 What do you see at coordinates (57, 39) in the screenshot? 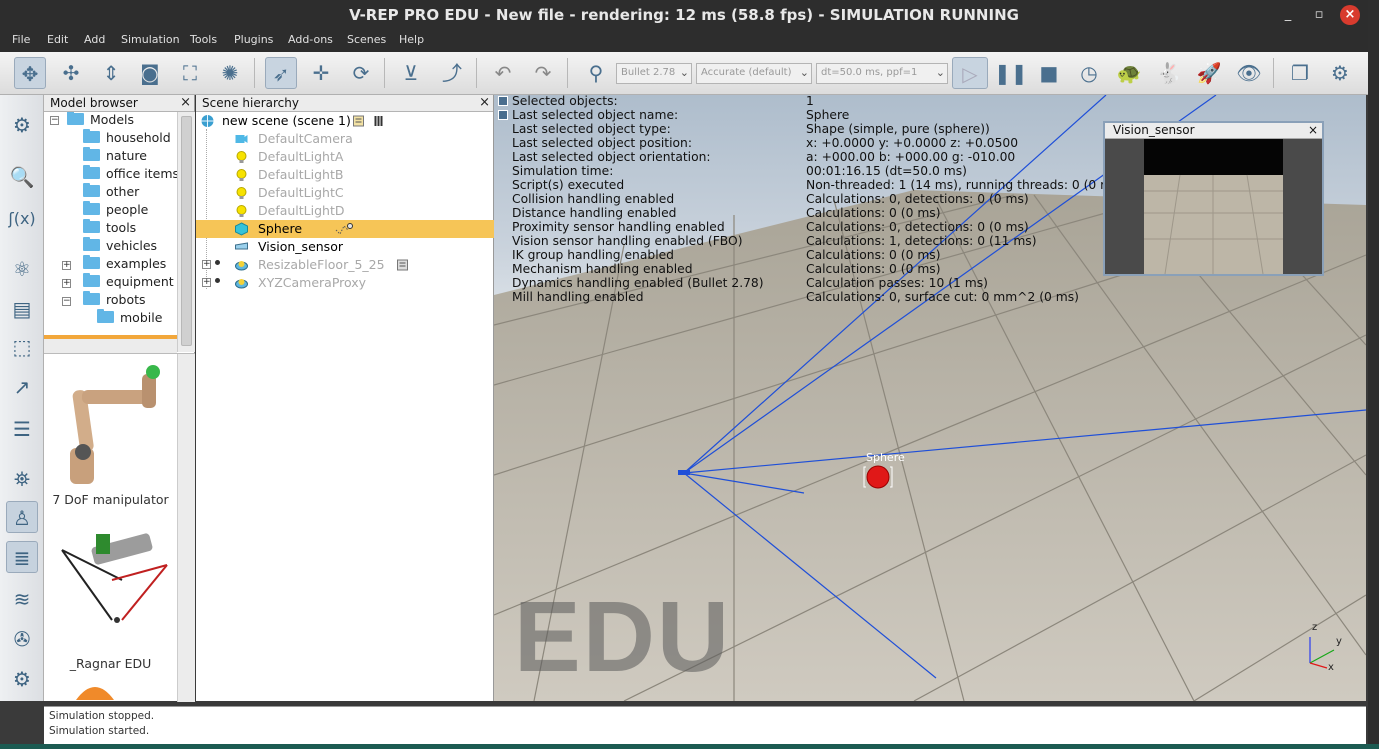
I see `menu-edit: Edit` at bounding box center [57, 39].